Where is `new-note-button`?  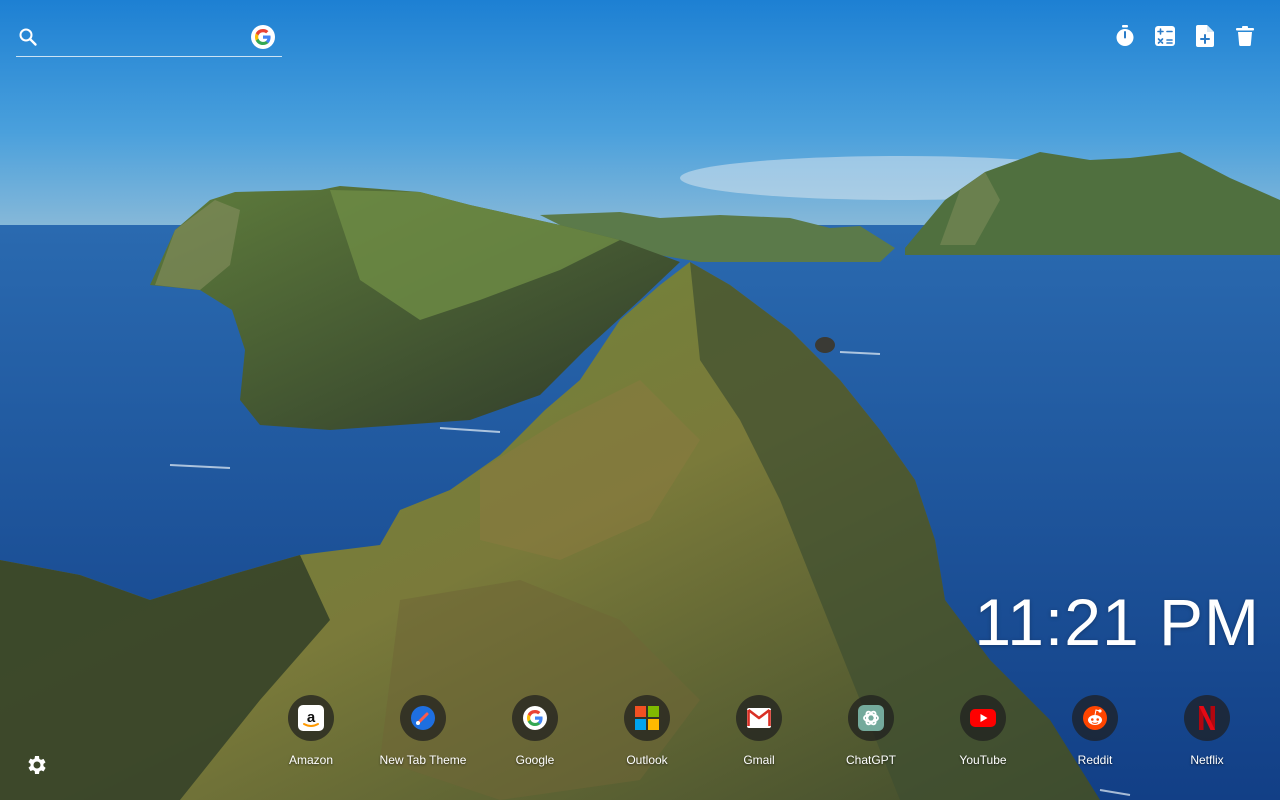 new-note-button is located at coordinates (1205, 36).